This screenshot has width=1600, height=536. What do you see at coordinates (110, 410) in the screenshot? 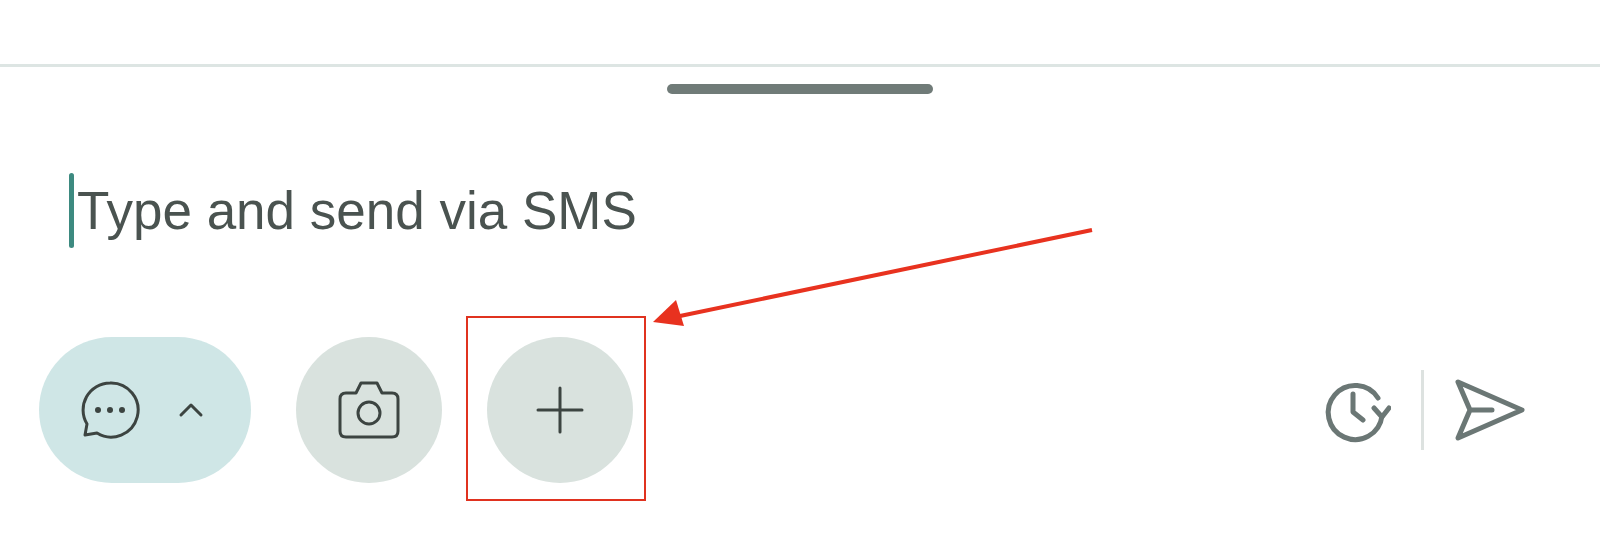
I see `chat-bubble-icon` at bounding box center [110, 410].